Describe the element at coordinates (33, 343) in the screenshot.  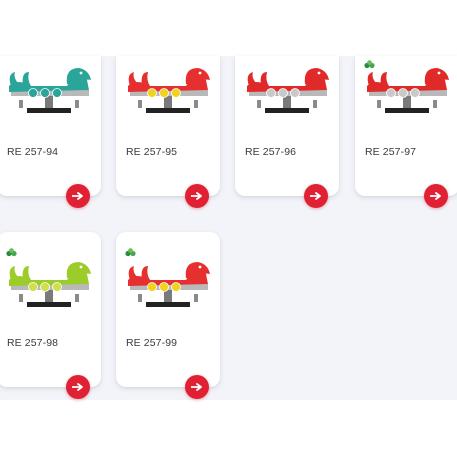
I see `product-code: RE 257-98` at that location.